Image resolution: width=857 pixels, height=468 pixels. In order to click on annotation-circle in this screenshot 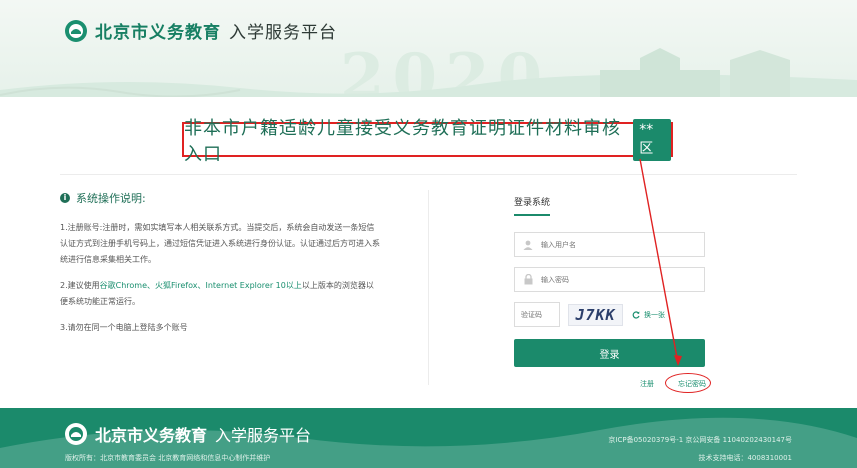, I will do `click(688, 383)`.